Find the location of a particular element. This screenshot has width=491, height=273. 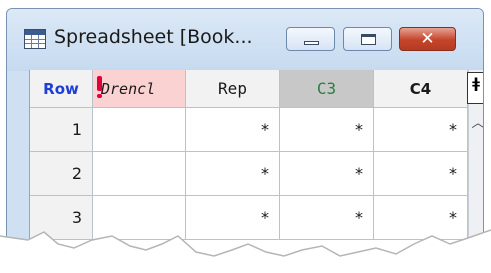

vertical-scrollbar: ǂ ︿ is located at coordinates (475, 168).